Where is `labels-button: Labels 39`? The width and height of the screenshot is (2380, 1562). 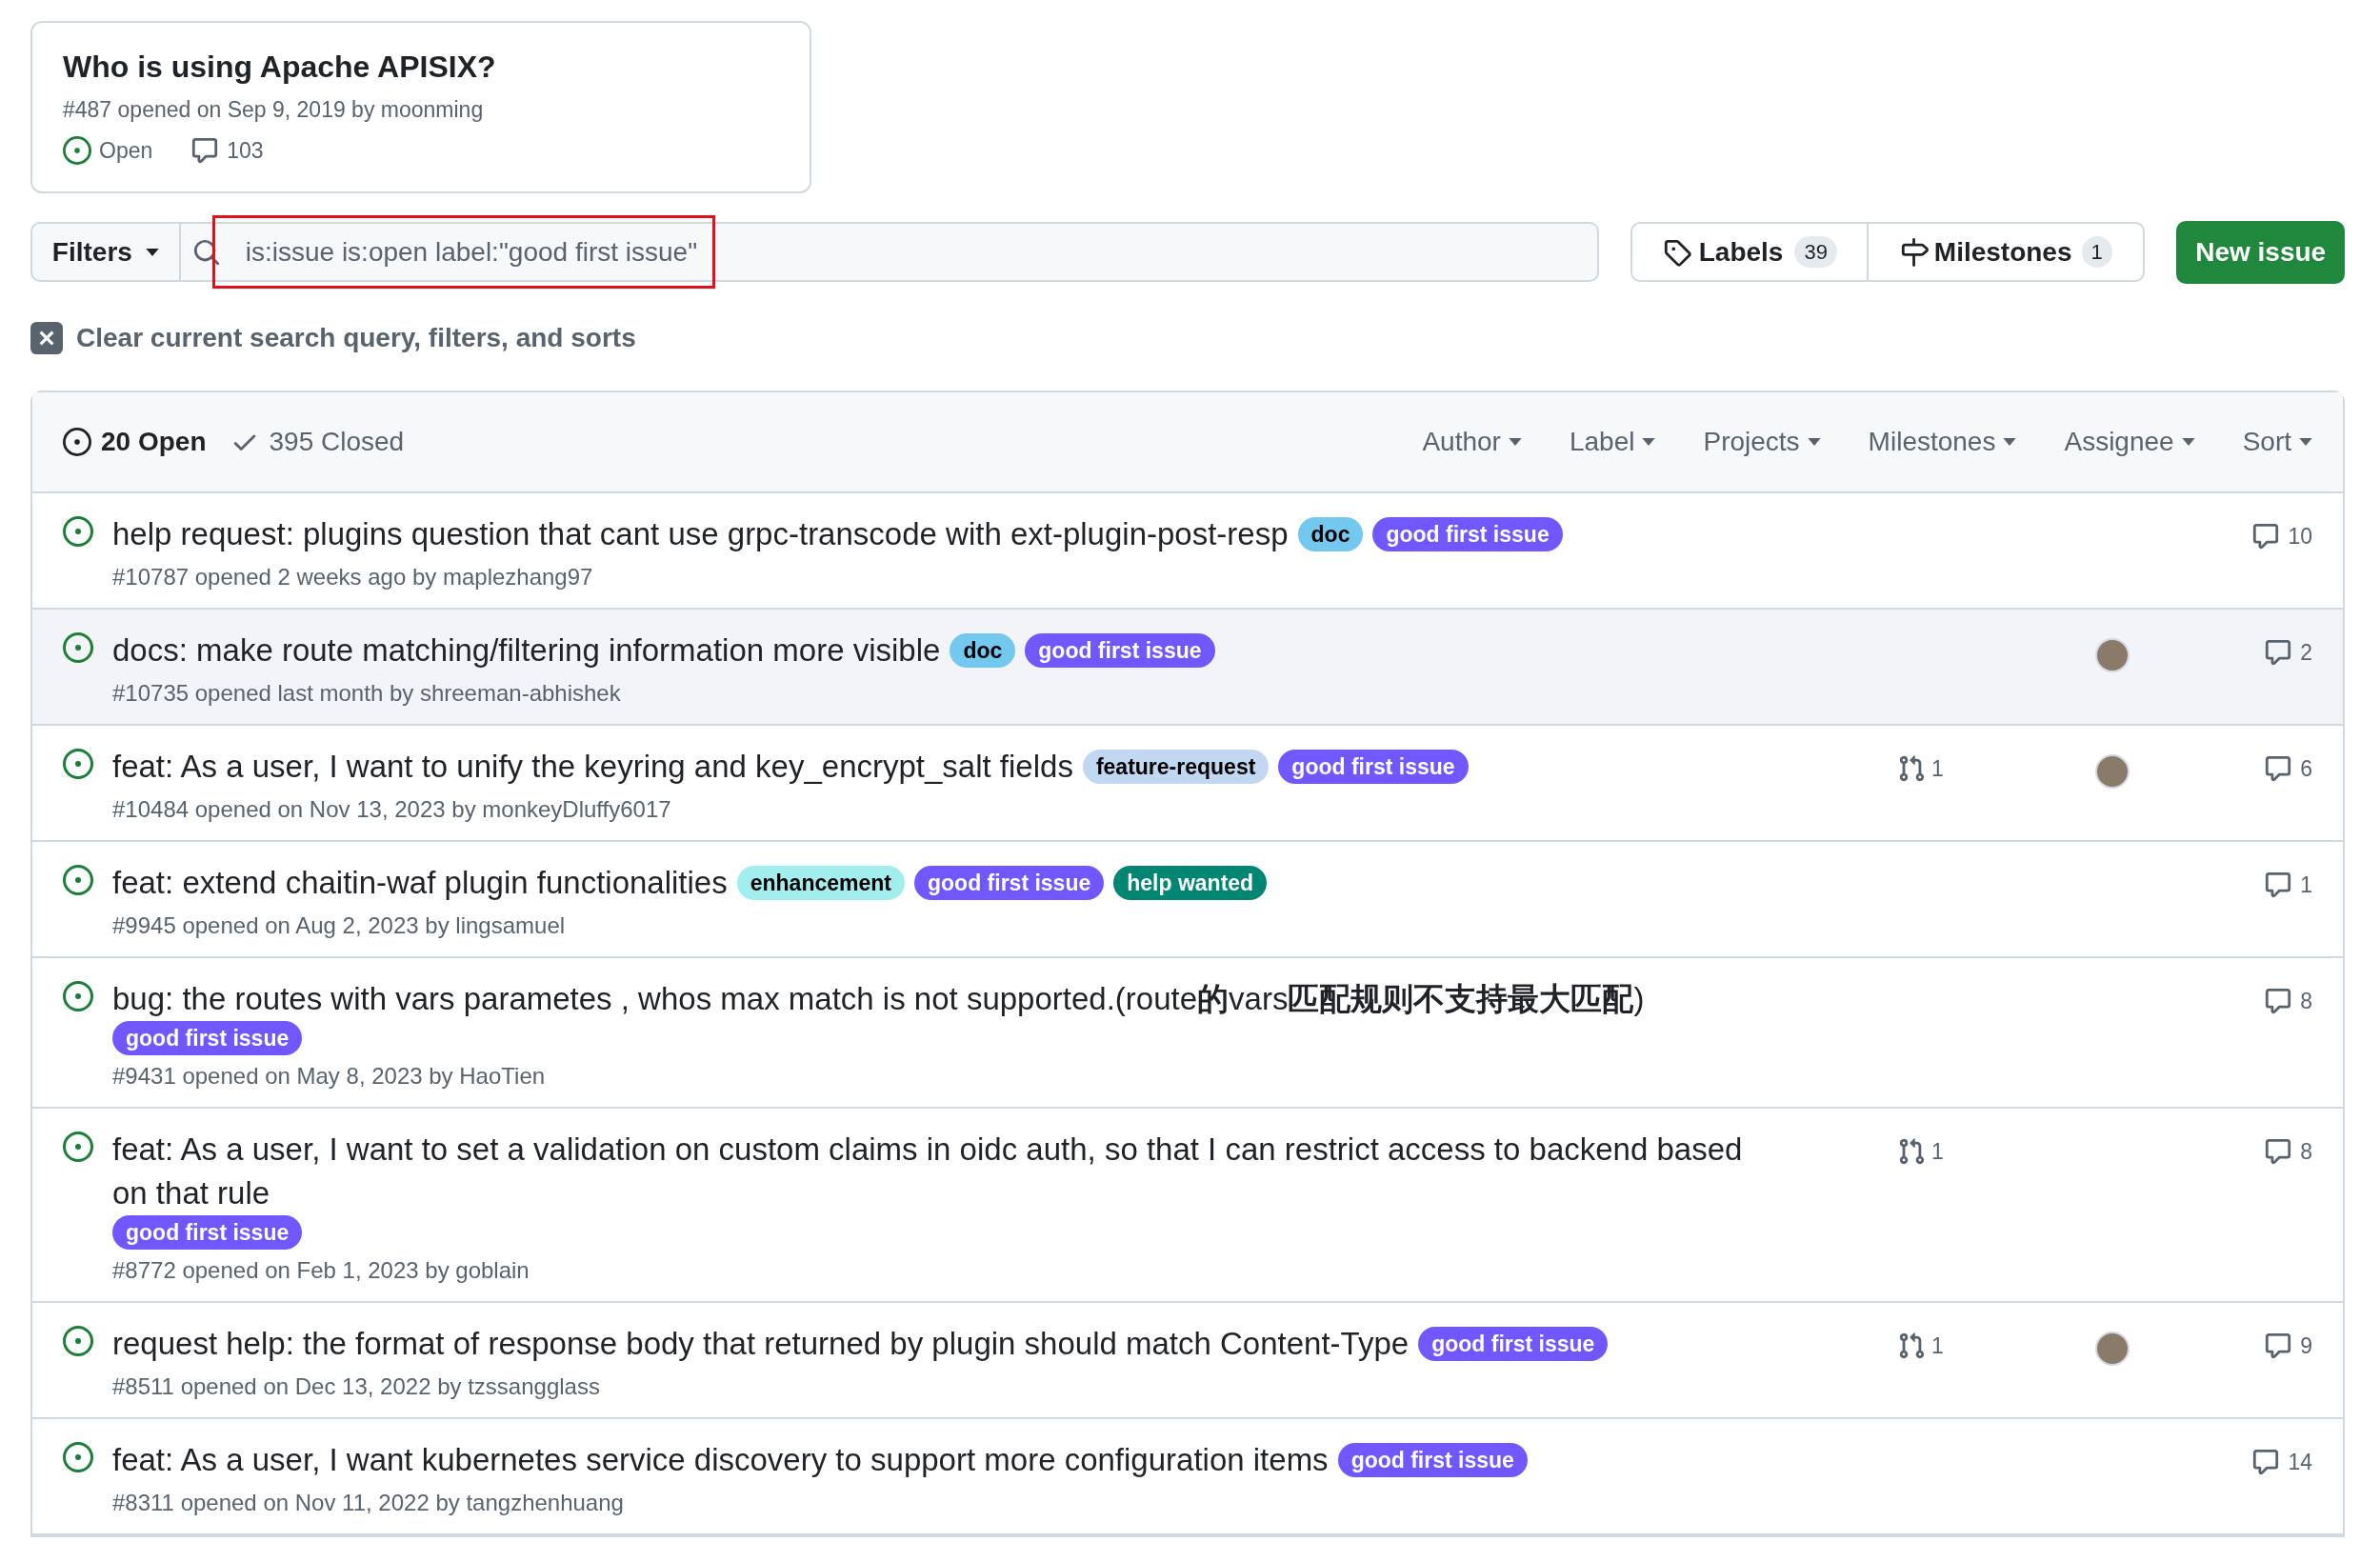 labels-button: Labels 39 is located at coordinates (1751, 252).